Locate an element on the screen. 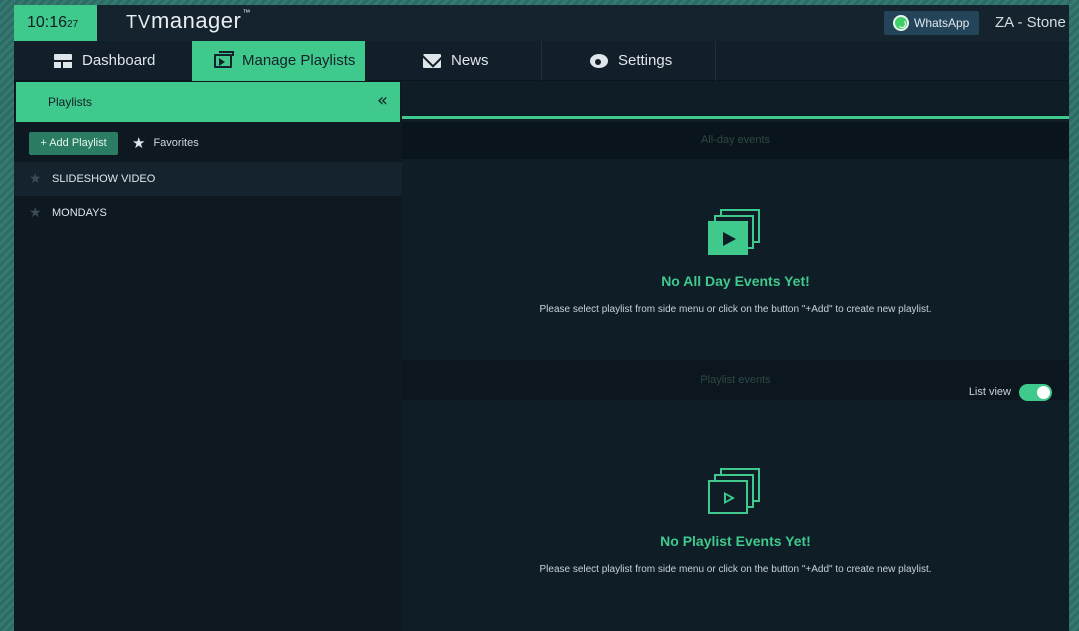 The image size is (1079, 631). brand-logo: TVmanager™ is located at coordinates (188, 21).